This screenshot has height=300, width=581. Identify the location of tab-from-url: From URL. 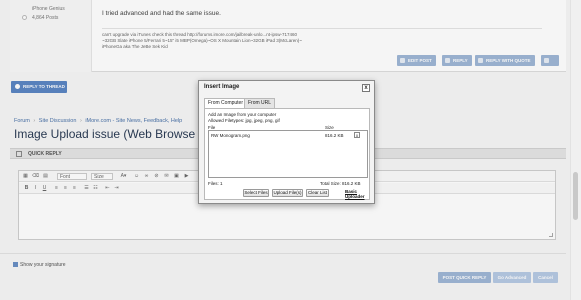
(260, 103).